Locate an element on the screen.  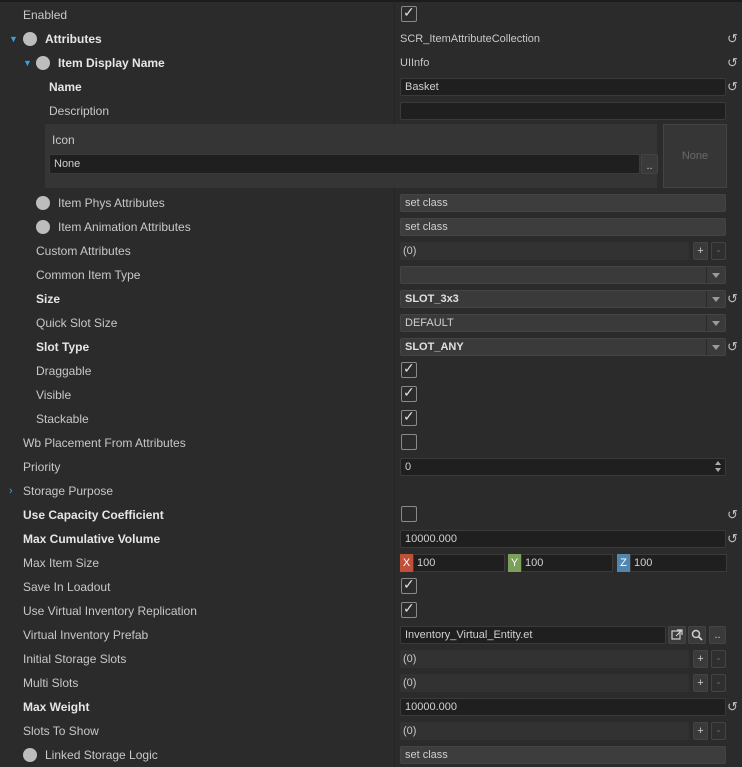
spinner-icon is located at coordinates (718, 467).